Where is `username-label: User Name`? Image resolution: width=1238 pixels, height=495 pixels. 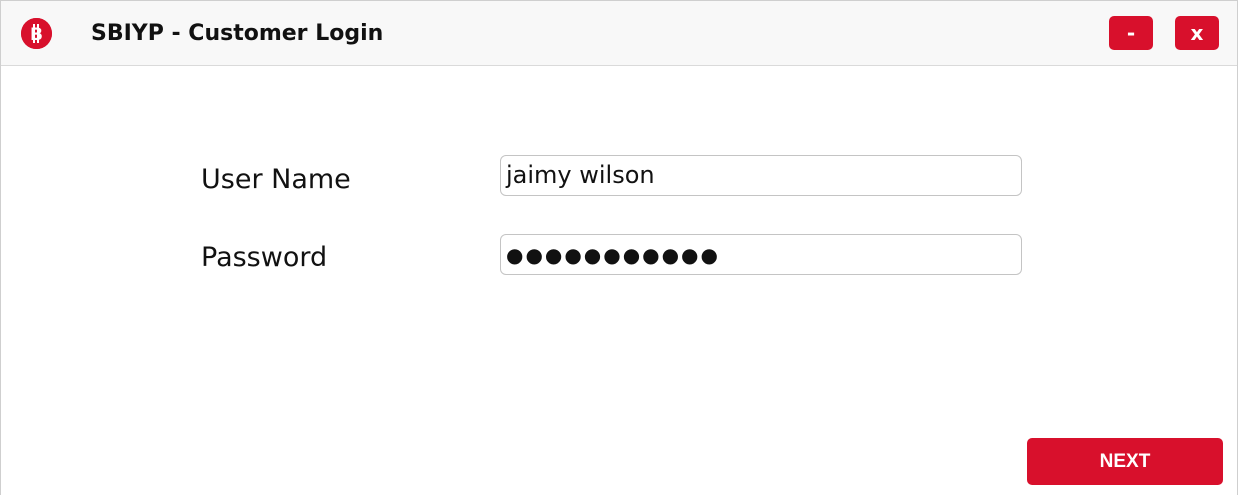 username-label: User Name is located at coordinates (276, 179).